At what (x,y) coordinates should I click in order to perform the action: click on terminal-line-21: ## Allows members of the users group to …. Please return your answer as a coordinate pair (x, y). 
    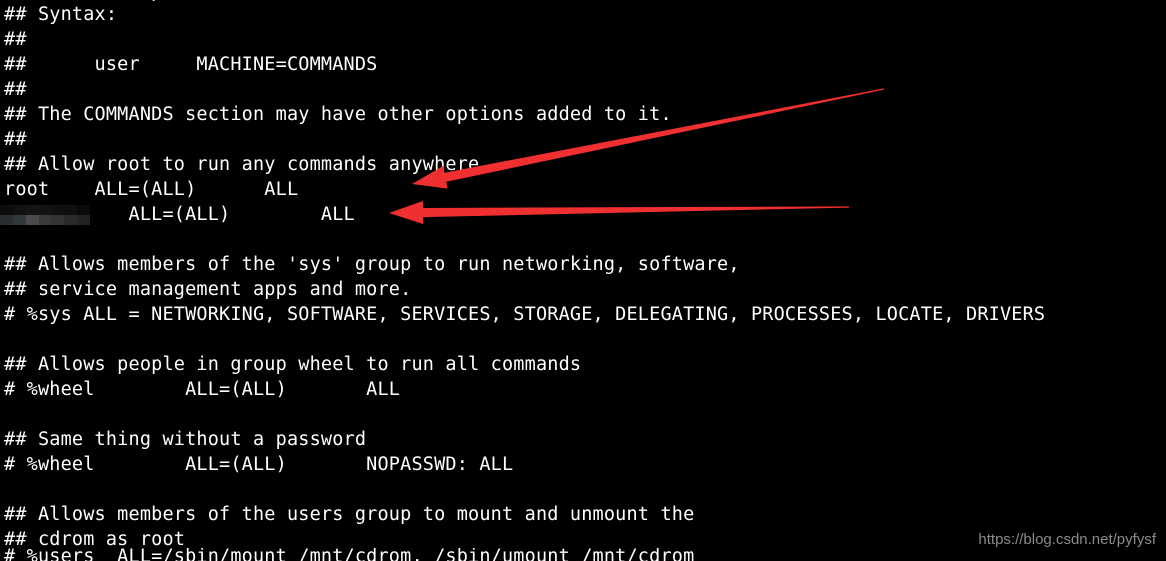
    Looking at the image, I should click on (349, 514).